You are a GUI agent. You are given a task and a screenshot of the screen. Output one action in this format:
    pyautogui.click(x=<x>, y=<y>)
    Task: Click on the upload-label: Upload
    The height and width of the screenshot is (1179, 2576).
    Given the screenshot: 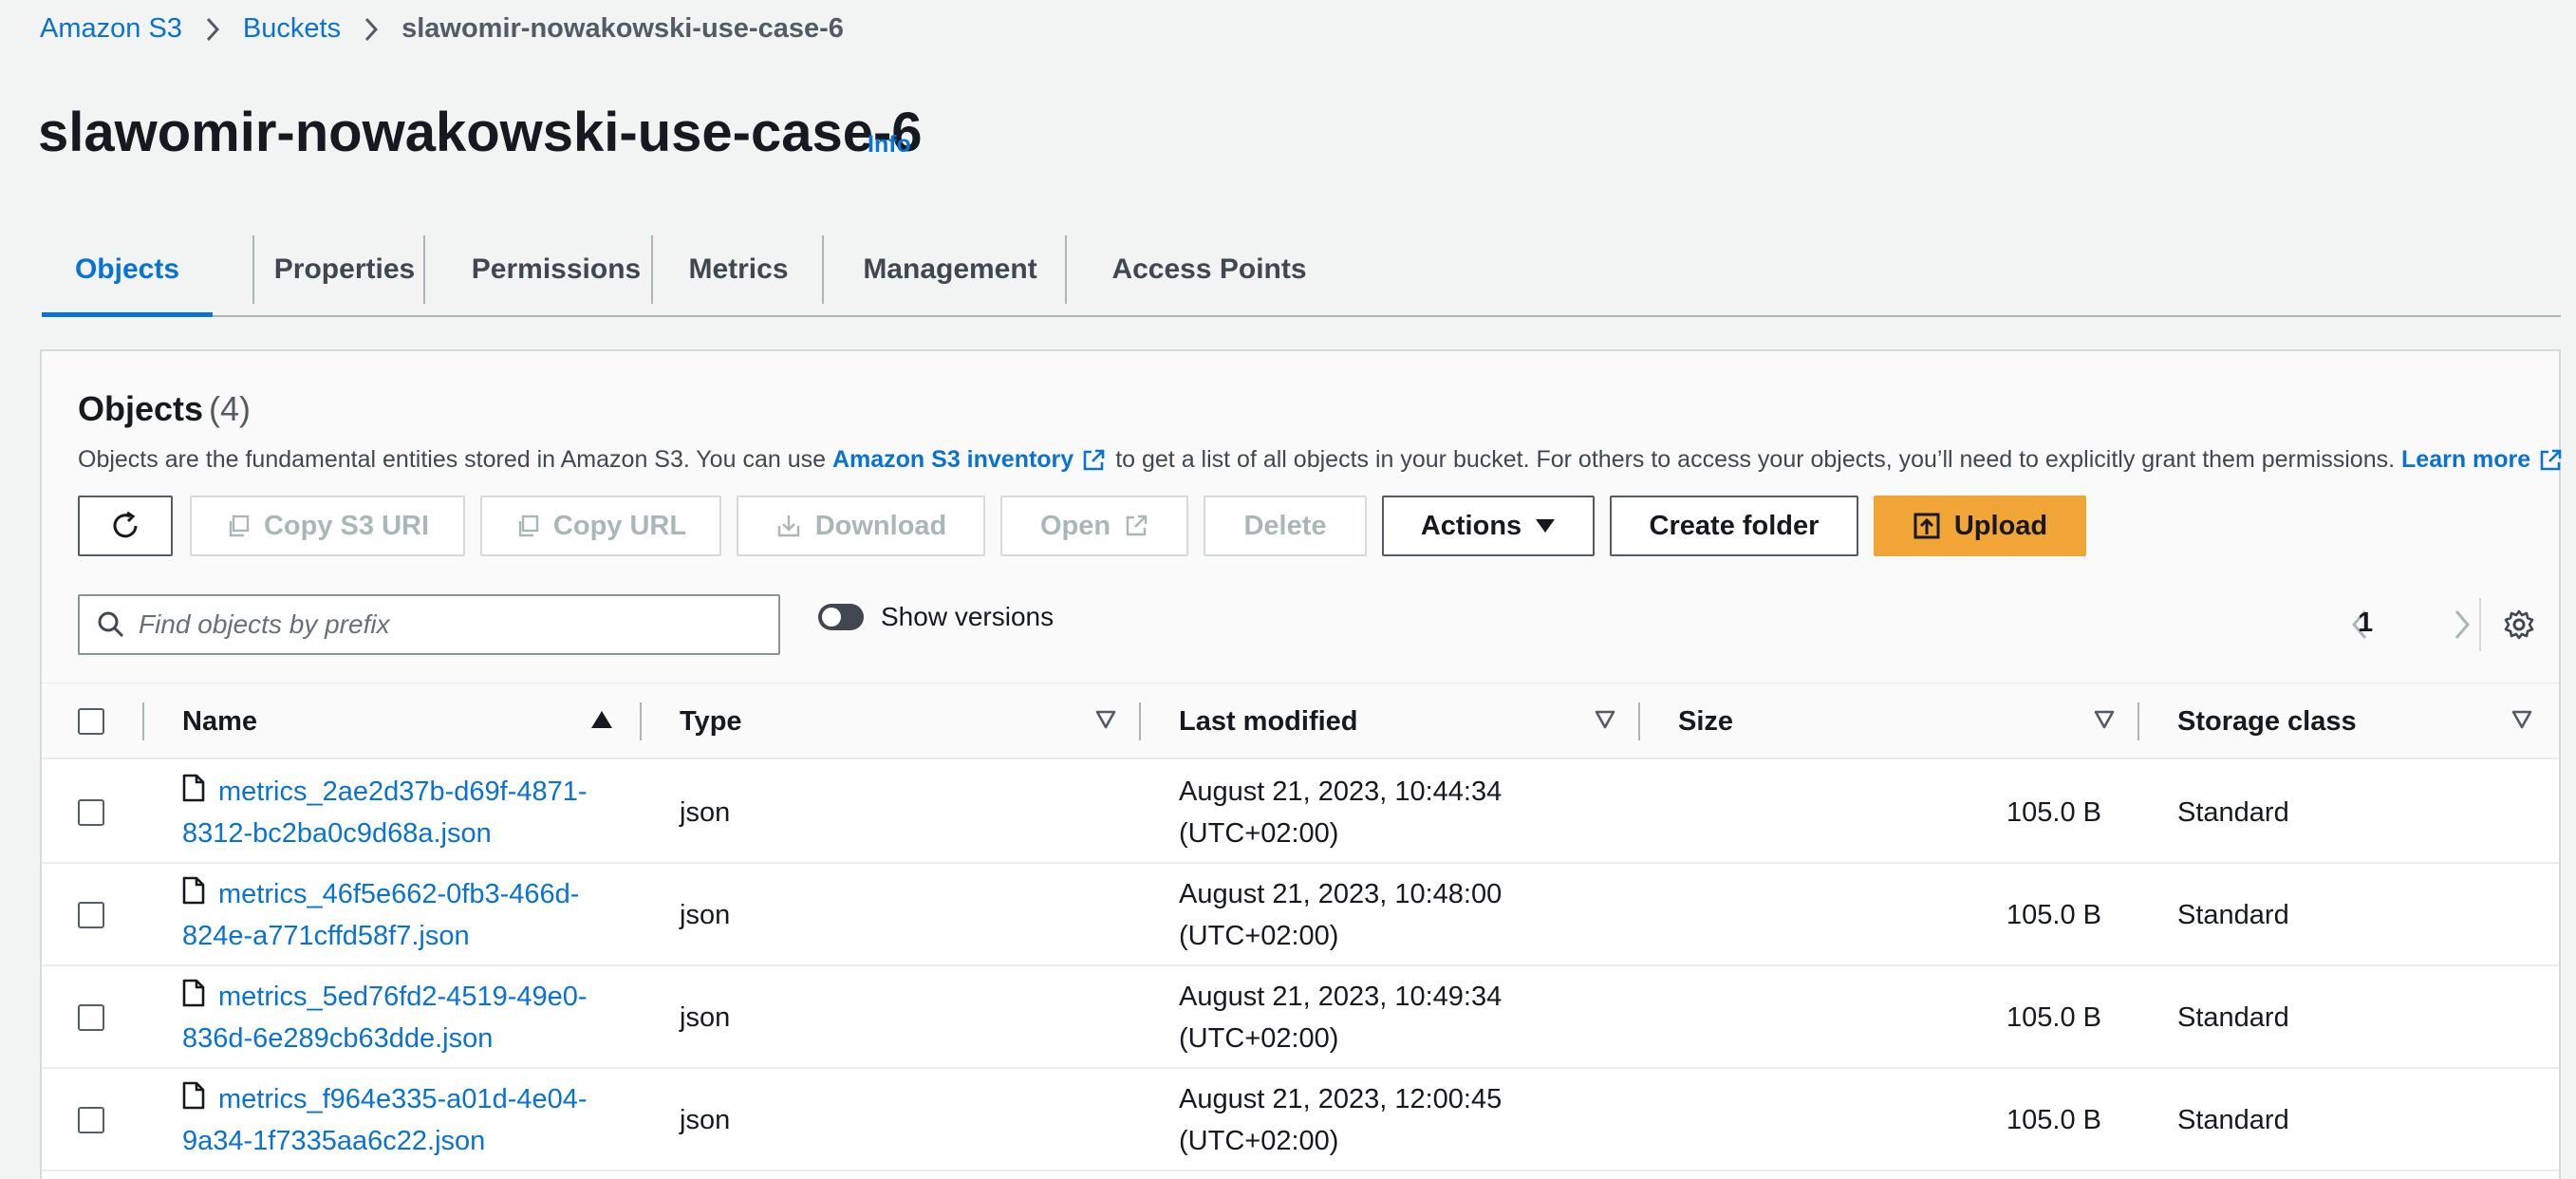 What is the action you would take?
    pyautogui.click(x=2001, y=525)
    